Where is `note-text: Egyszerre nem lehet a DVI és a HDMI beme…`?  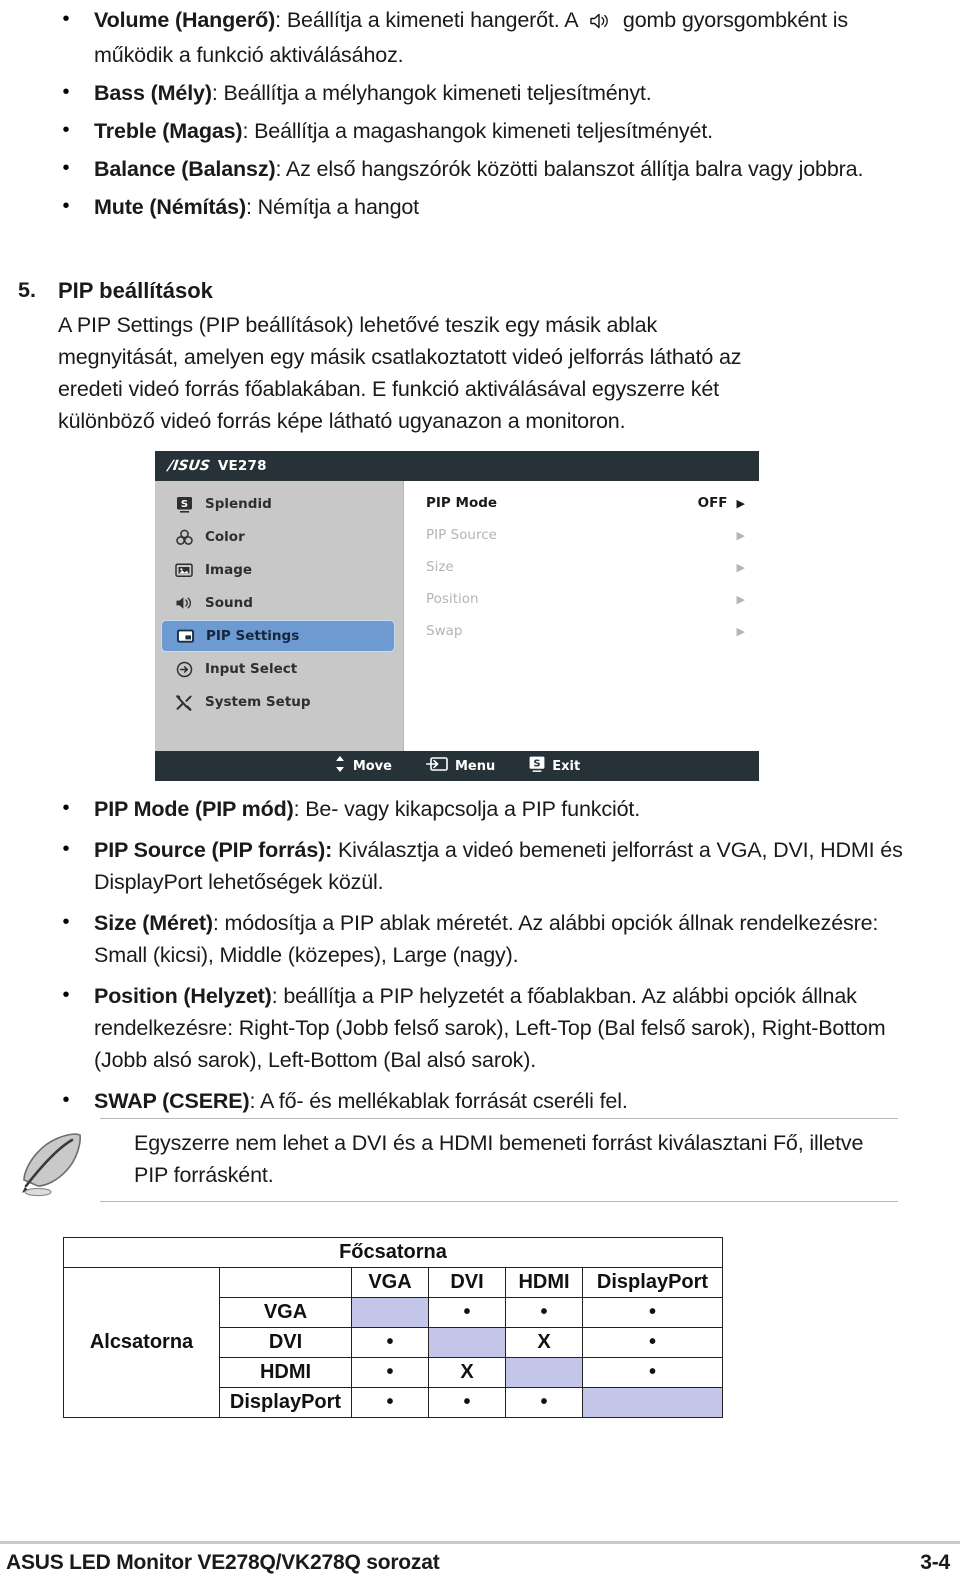 note-text: Egyszerre nem lehet a DVI és a HDMI beme… is located at coordinates (499, 1159).